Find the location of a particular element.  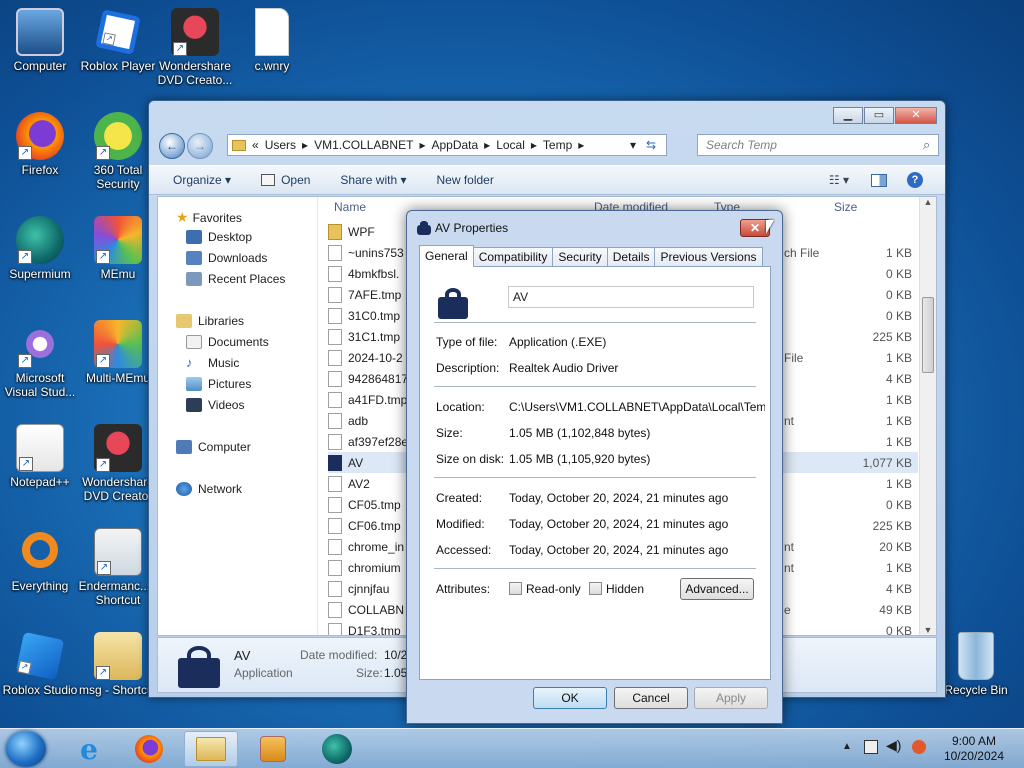

desktop-icon-computer: Computer is located at coordinates (40, 40).